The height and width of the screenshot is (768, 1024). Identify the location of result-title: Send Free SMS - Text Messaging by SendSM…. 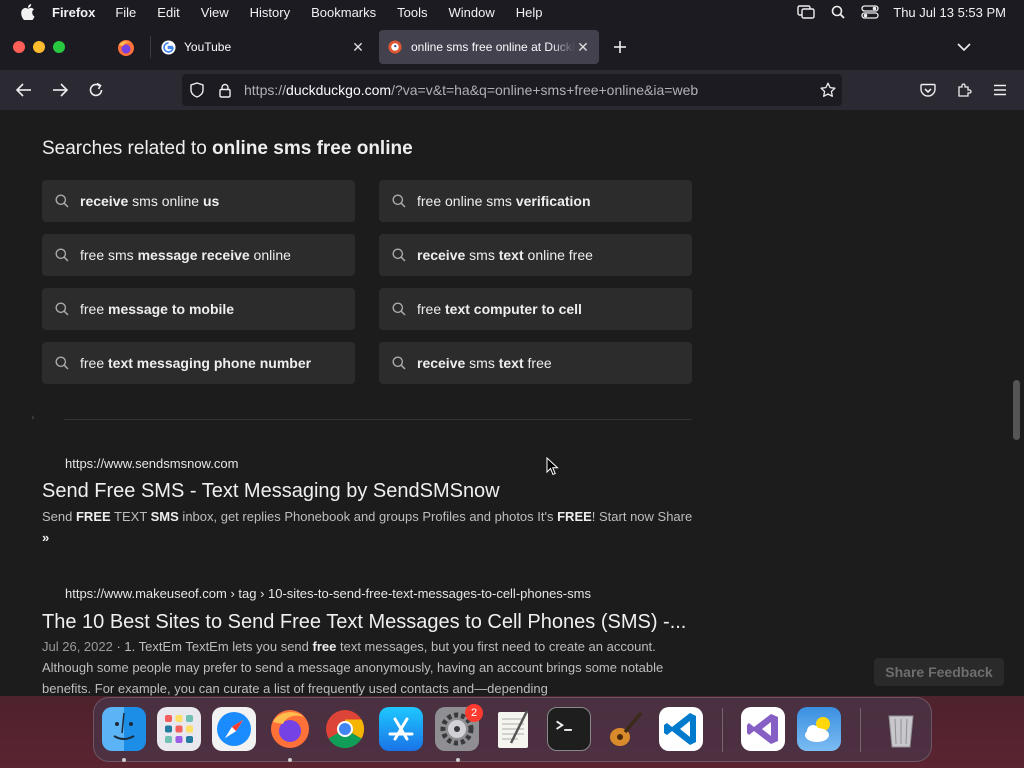
(271, 491).